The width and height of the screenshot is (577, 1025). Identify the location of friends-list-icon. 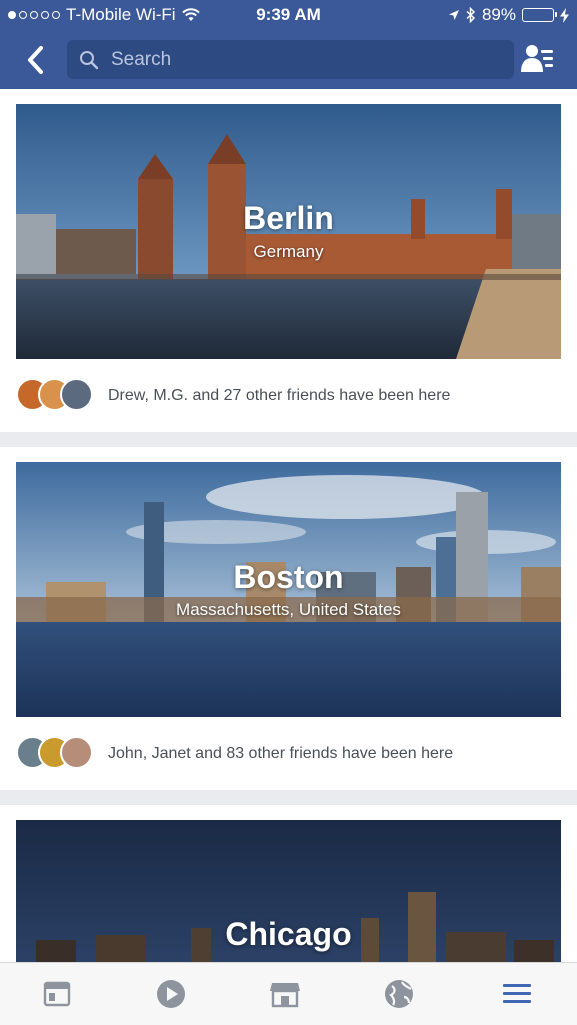
(537, 58).